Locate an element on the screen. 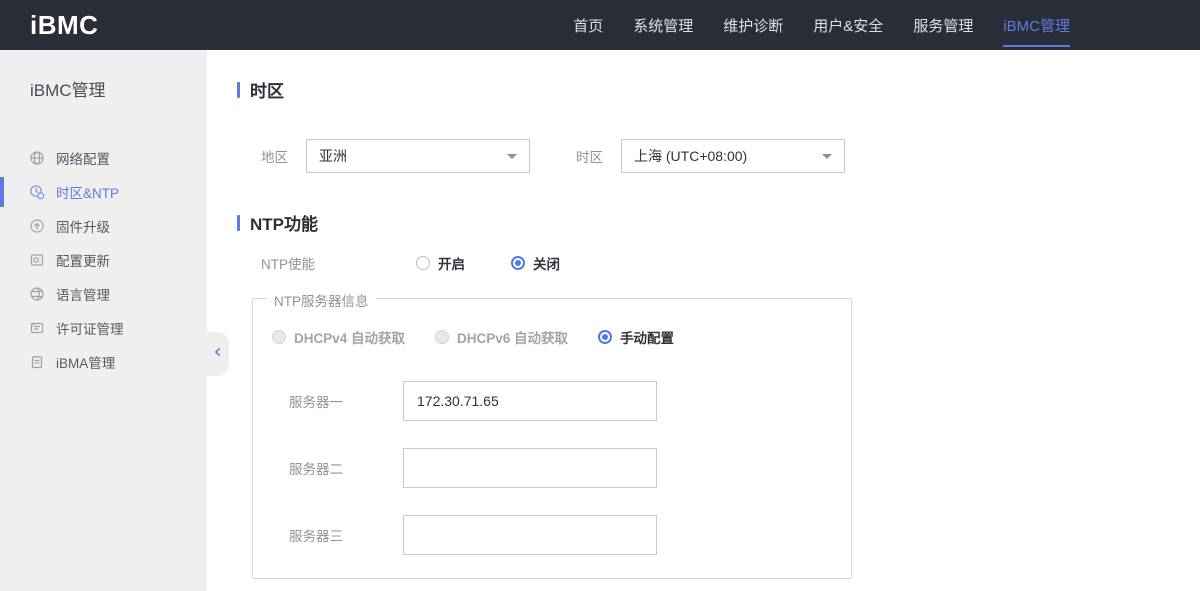  manual-config-option: 手动配置 is located at coordinates (636, 337).